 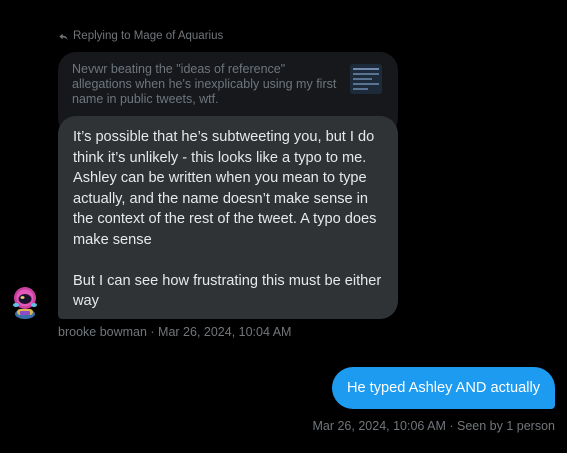 What do you see at coordinates (443, 388) in the screenshot?
I see `outgoing-message-bubble: He typed Ashley AND actually` at bounding box center [443, 388].